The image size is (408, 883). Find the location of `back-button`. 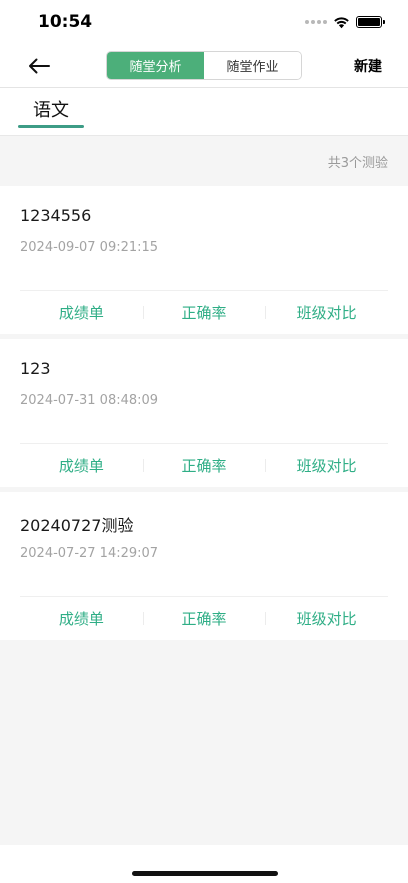

back-button is located at coordinates (39, 66).